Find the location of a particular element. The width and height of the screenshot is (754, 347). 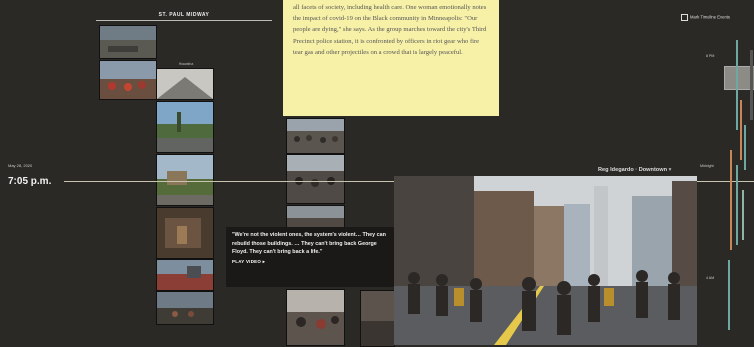

play-video-link: PLAY VIDEO ▸ is located at coordinates (310, 262).